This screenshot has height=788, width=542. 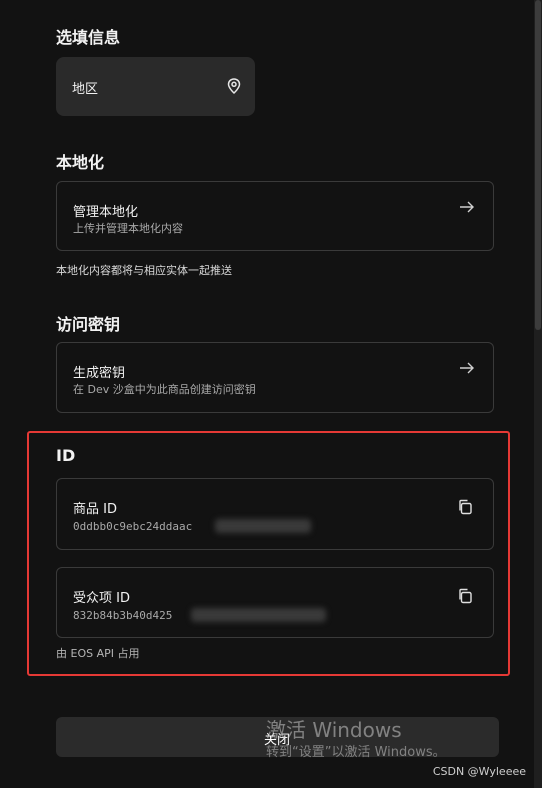 I want to click on section-title-access-key: 访问密钥, so click(x=88, y=324).